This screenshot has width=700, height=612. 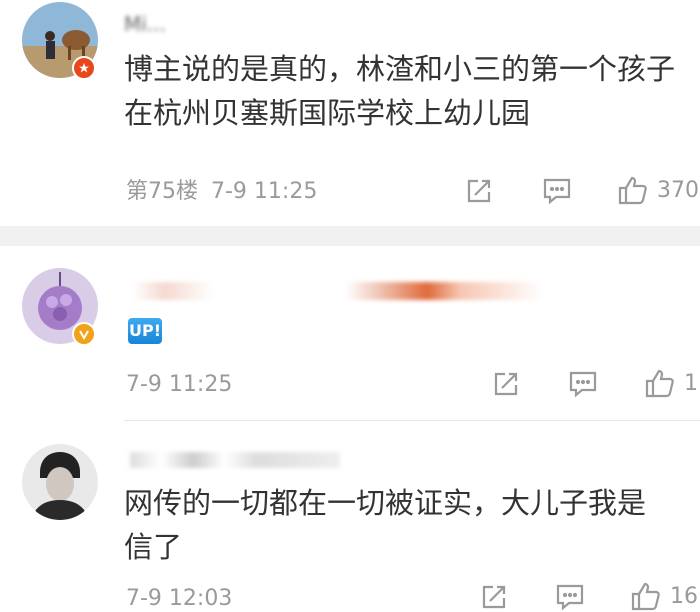 I want to click on floor-number: 第75楼, so click(x=162, y=191).